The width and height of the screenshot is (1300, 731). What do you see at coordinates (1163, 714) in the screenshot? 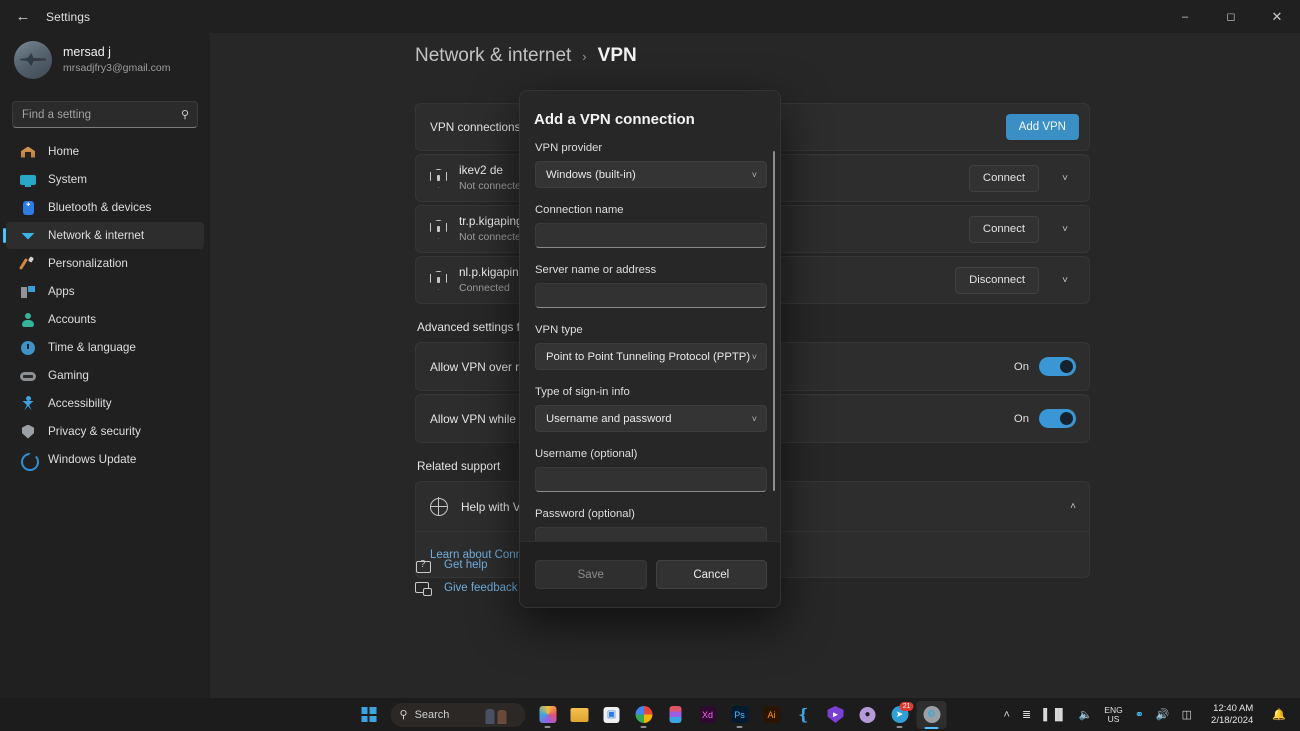
I see `volume-icon: 🔊` at bounding box center [1163, 714].